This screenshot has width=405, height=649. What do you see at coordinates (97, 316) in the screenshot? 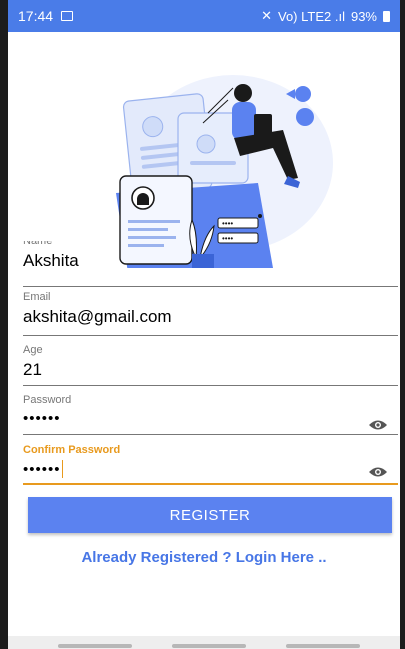
I see `email-value: akshita@gmail.com` at bounding box center [97, 316].